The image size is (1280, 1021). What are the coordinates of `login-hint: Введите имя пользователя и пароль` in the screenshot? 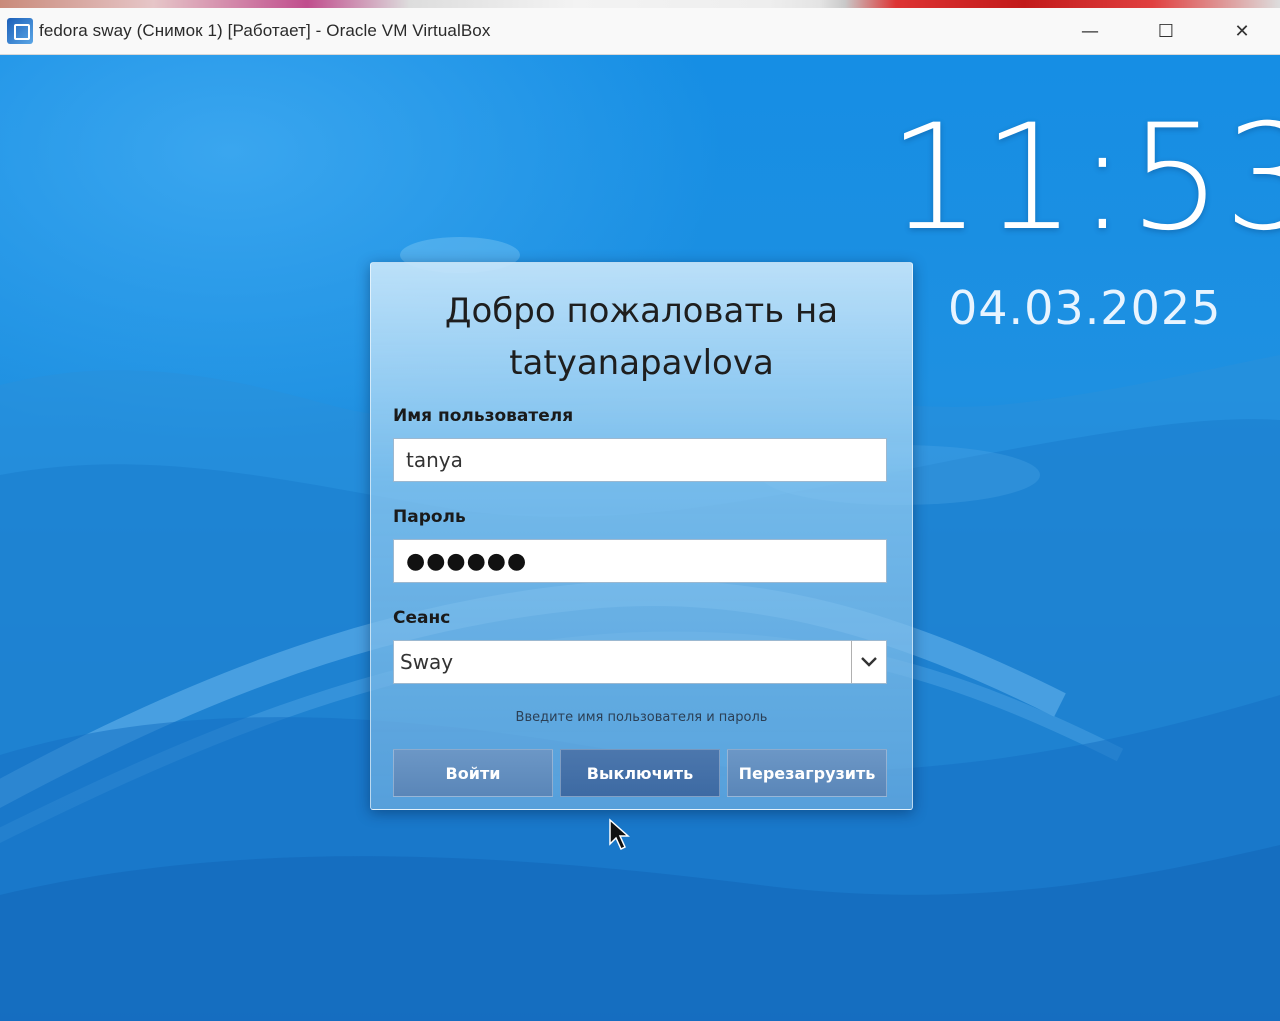 It's located at (641, 717).